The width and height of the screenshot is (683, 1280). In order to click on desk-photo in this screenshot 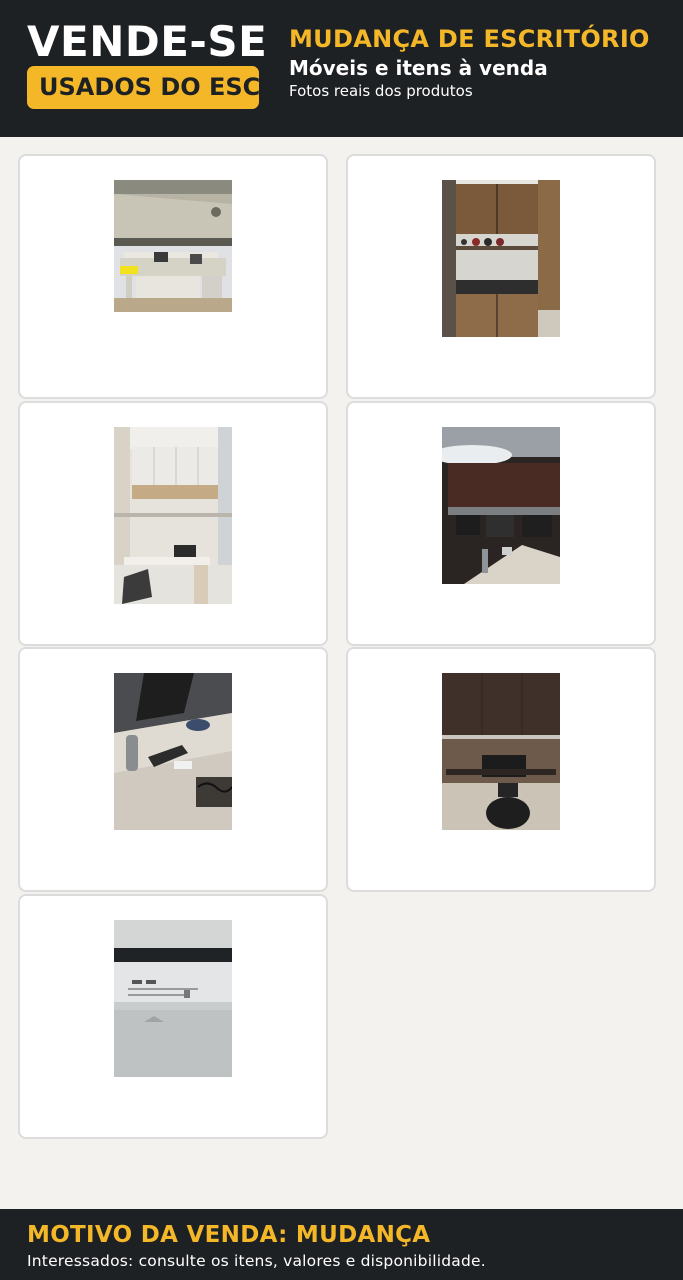, I will do `click(173, 246)`.